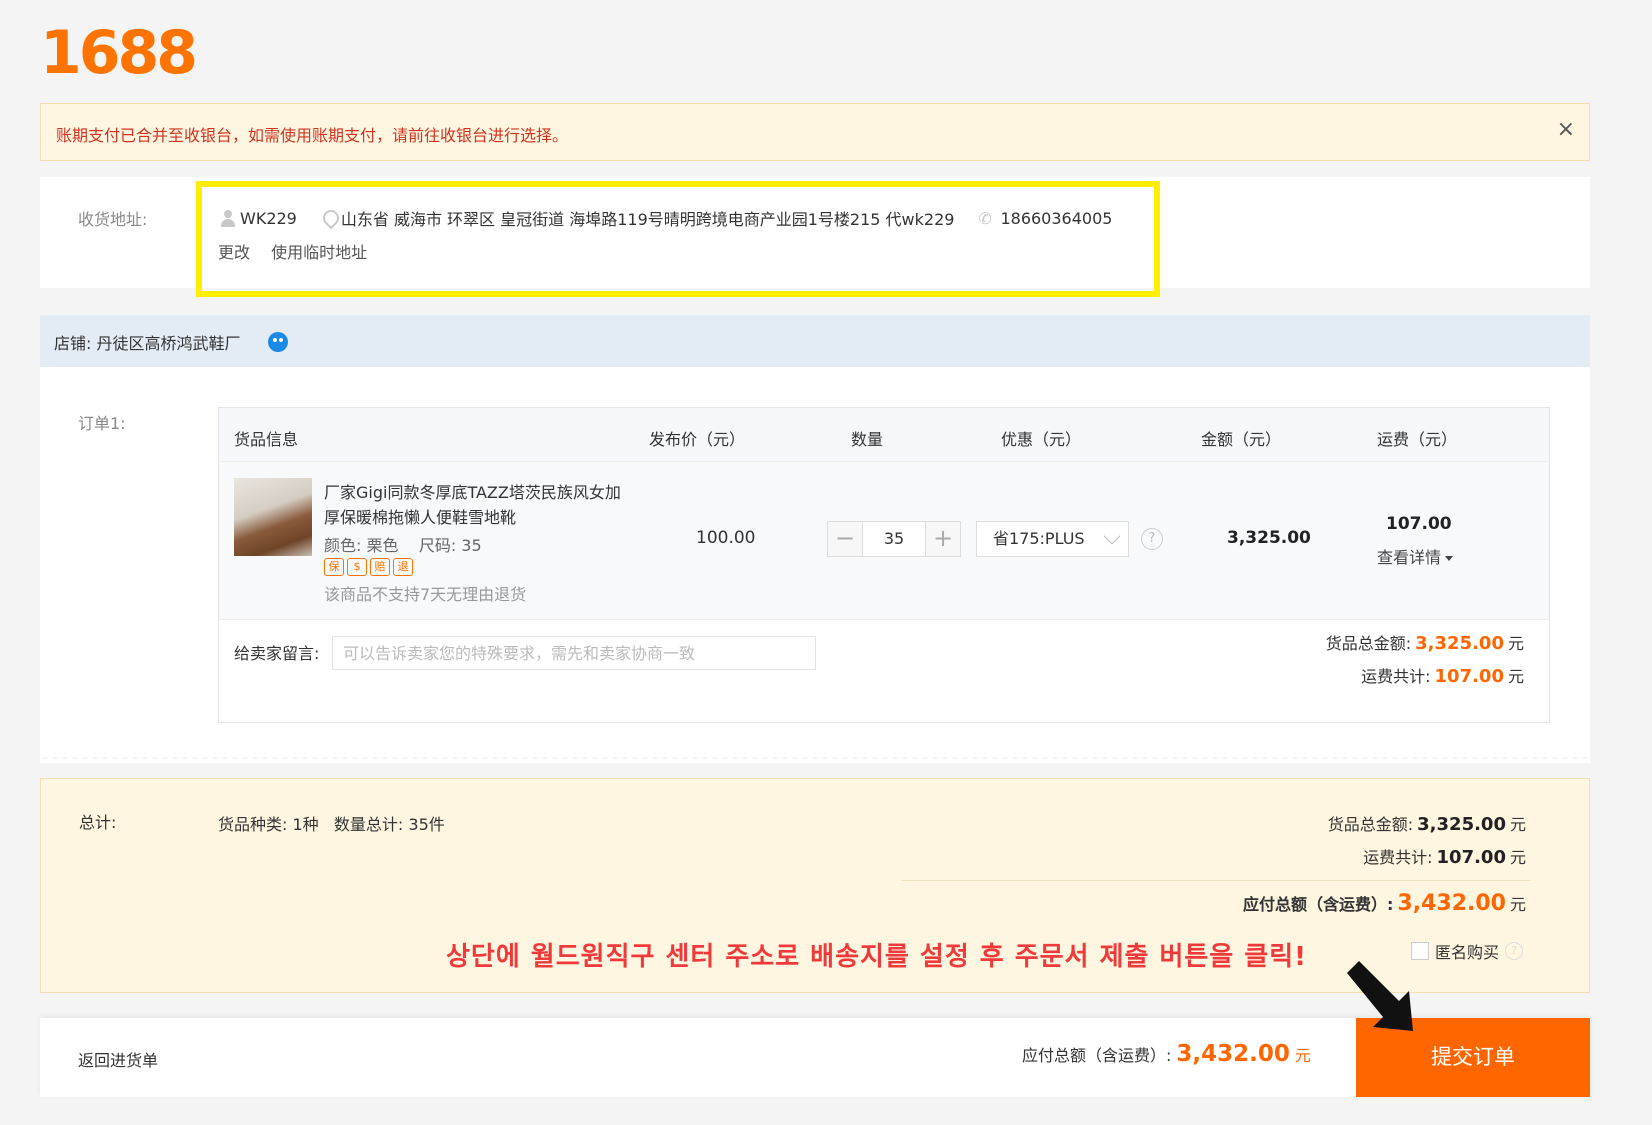  Describe the element at coordinates (273, 517) in the screenshot. I see `product-image` at that location.